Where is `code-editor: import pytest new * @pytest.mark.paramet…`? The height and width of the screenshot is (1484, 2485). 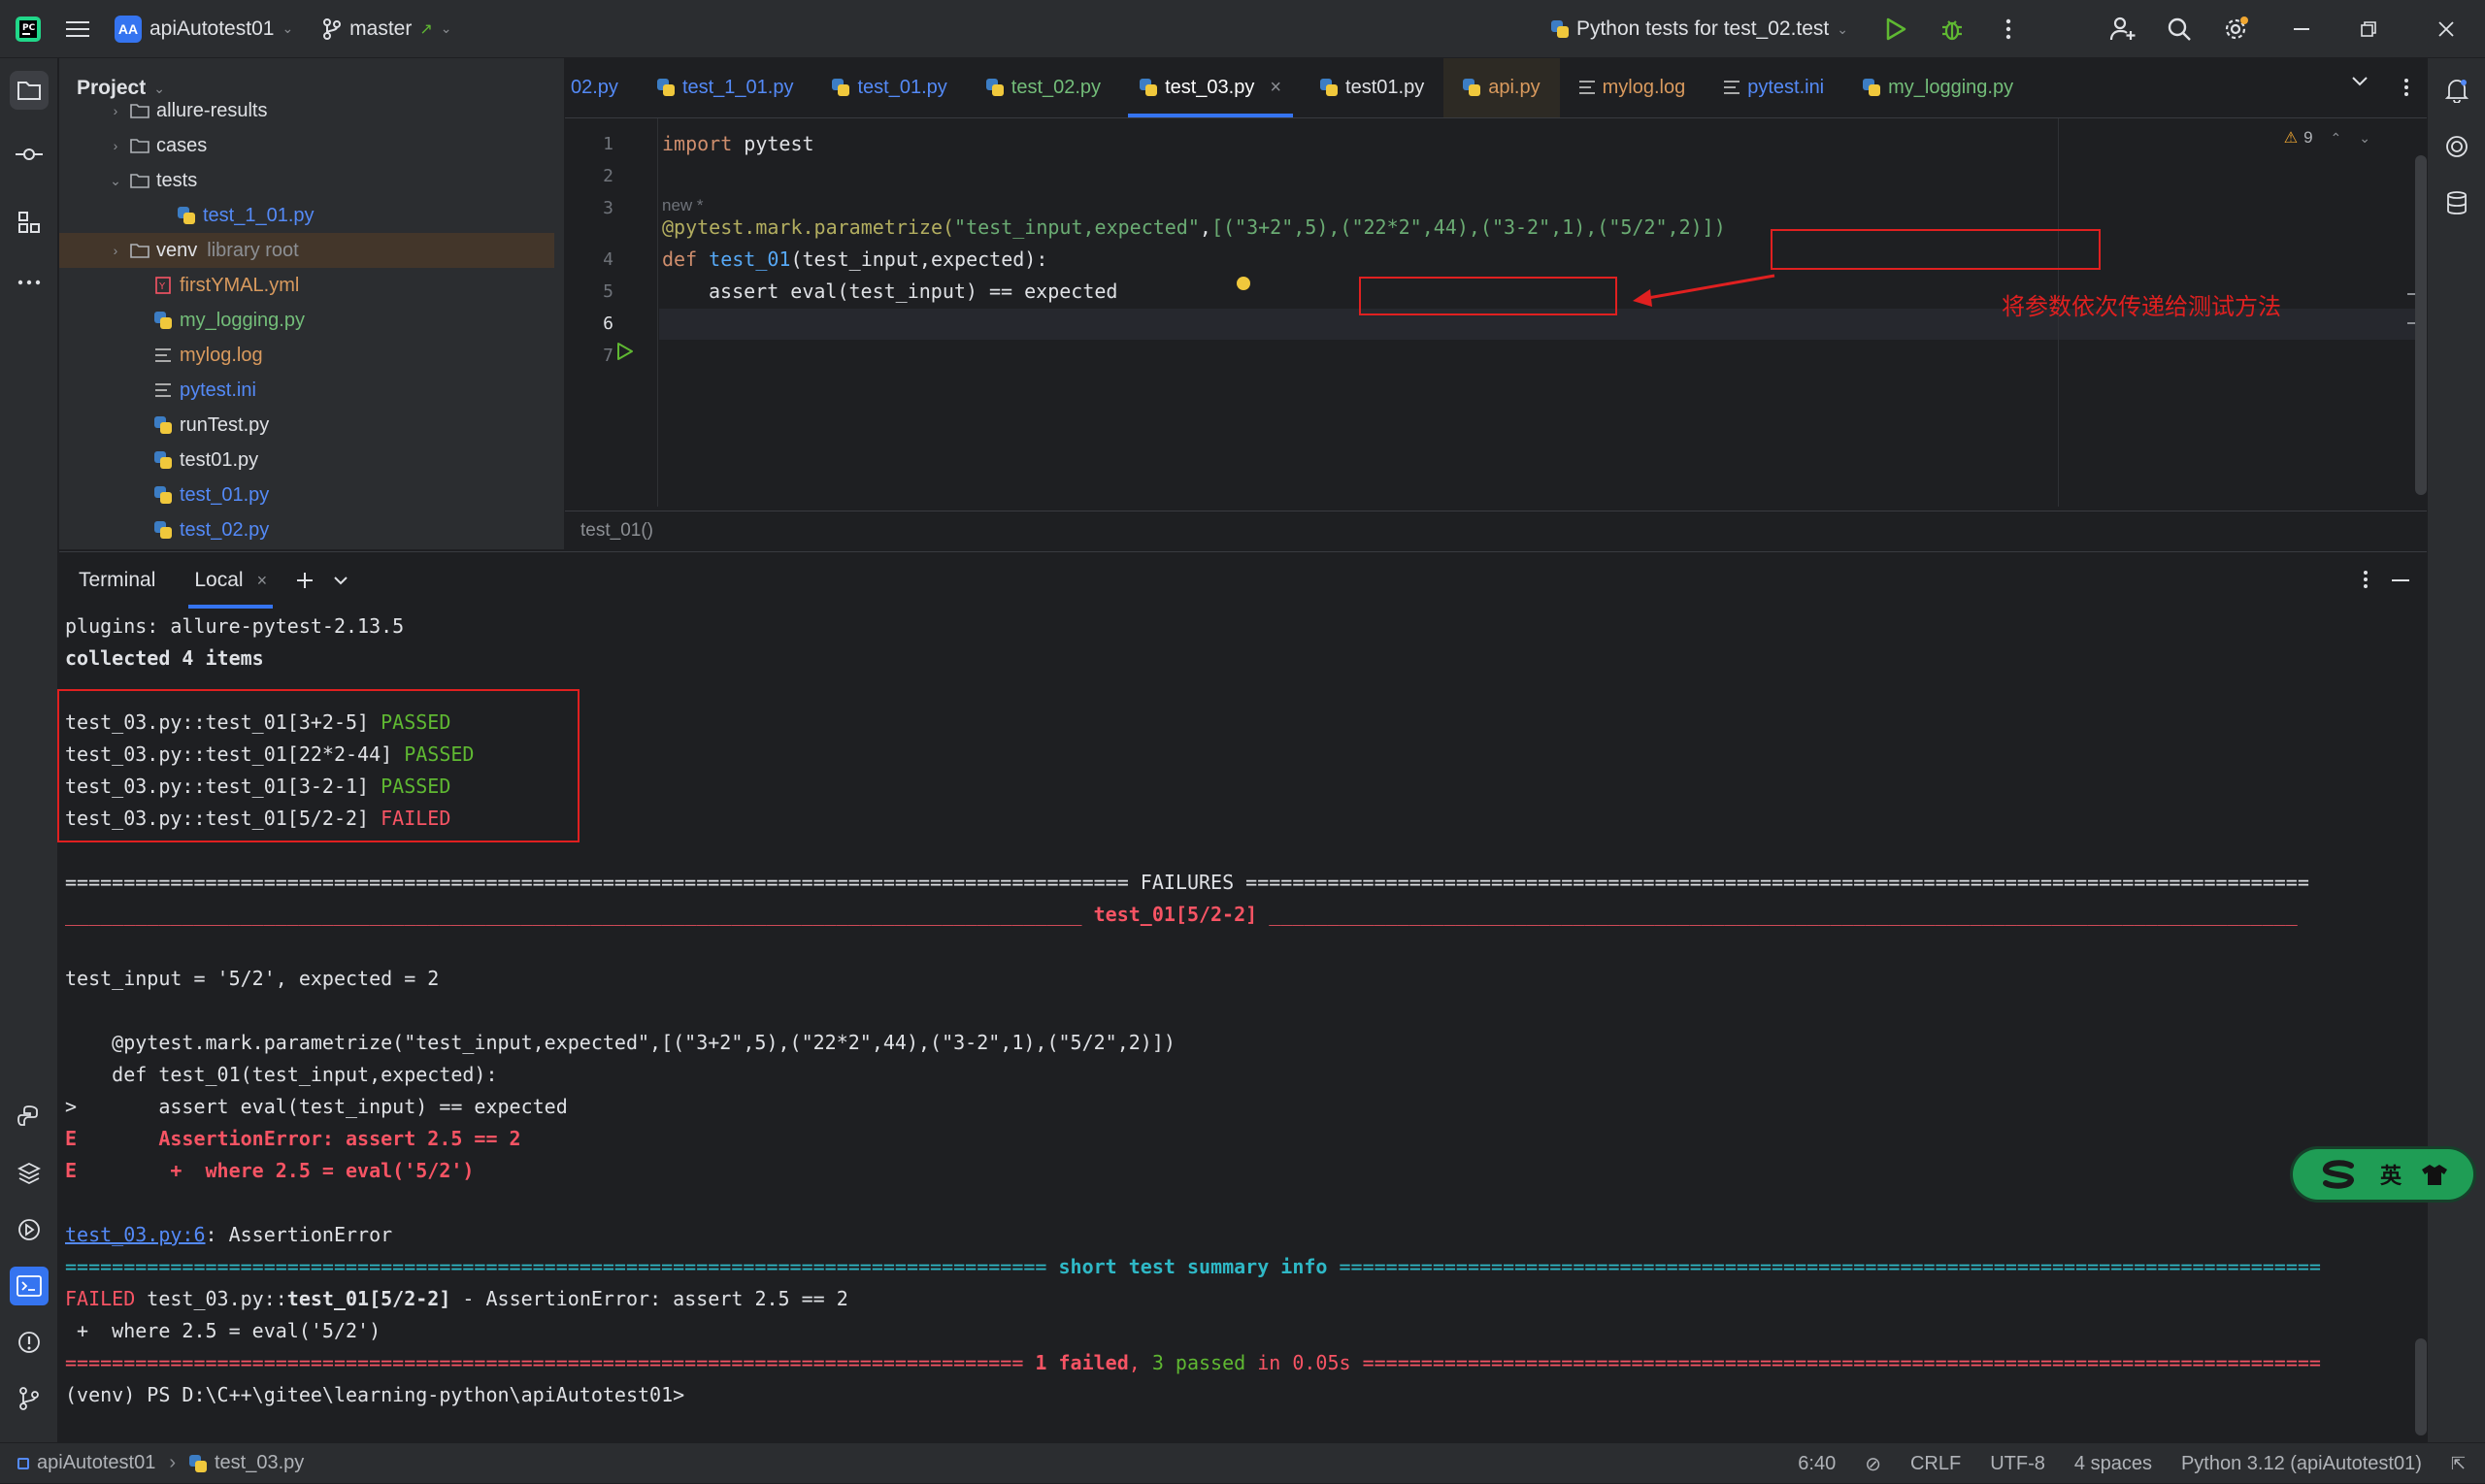
code-editor: import pytest new * @pytest.mark.paramet… is located at coordinates (1342, 312).